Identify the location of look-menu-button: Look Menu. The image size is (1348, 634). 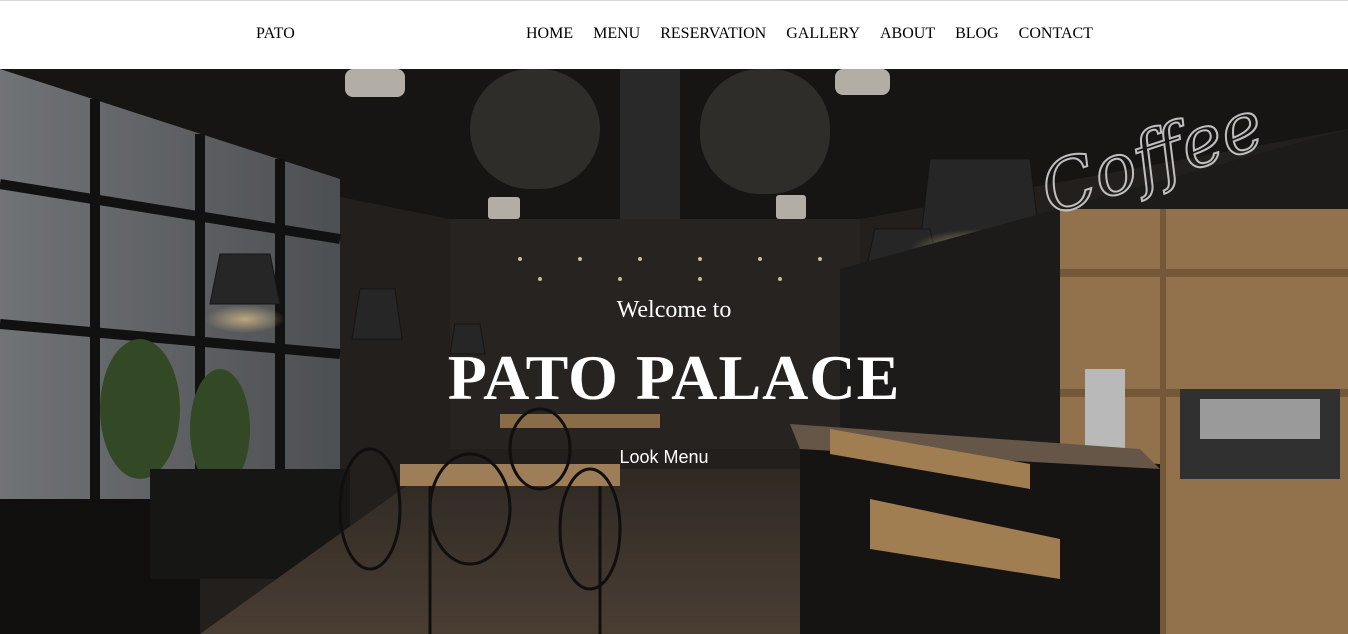
(664, 457).